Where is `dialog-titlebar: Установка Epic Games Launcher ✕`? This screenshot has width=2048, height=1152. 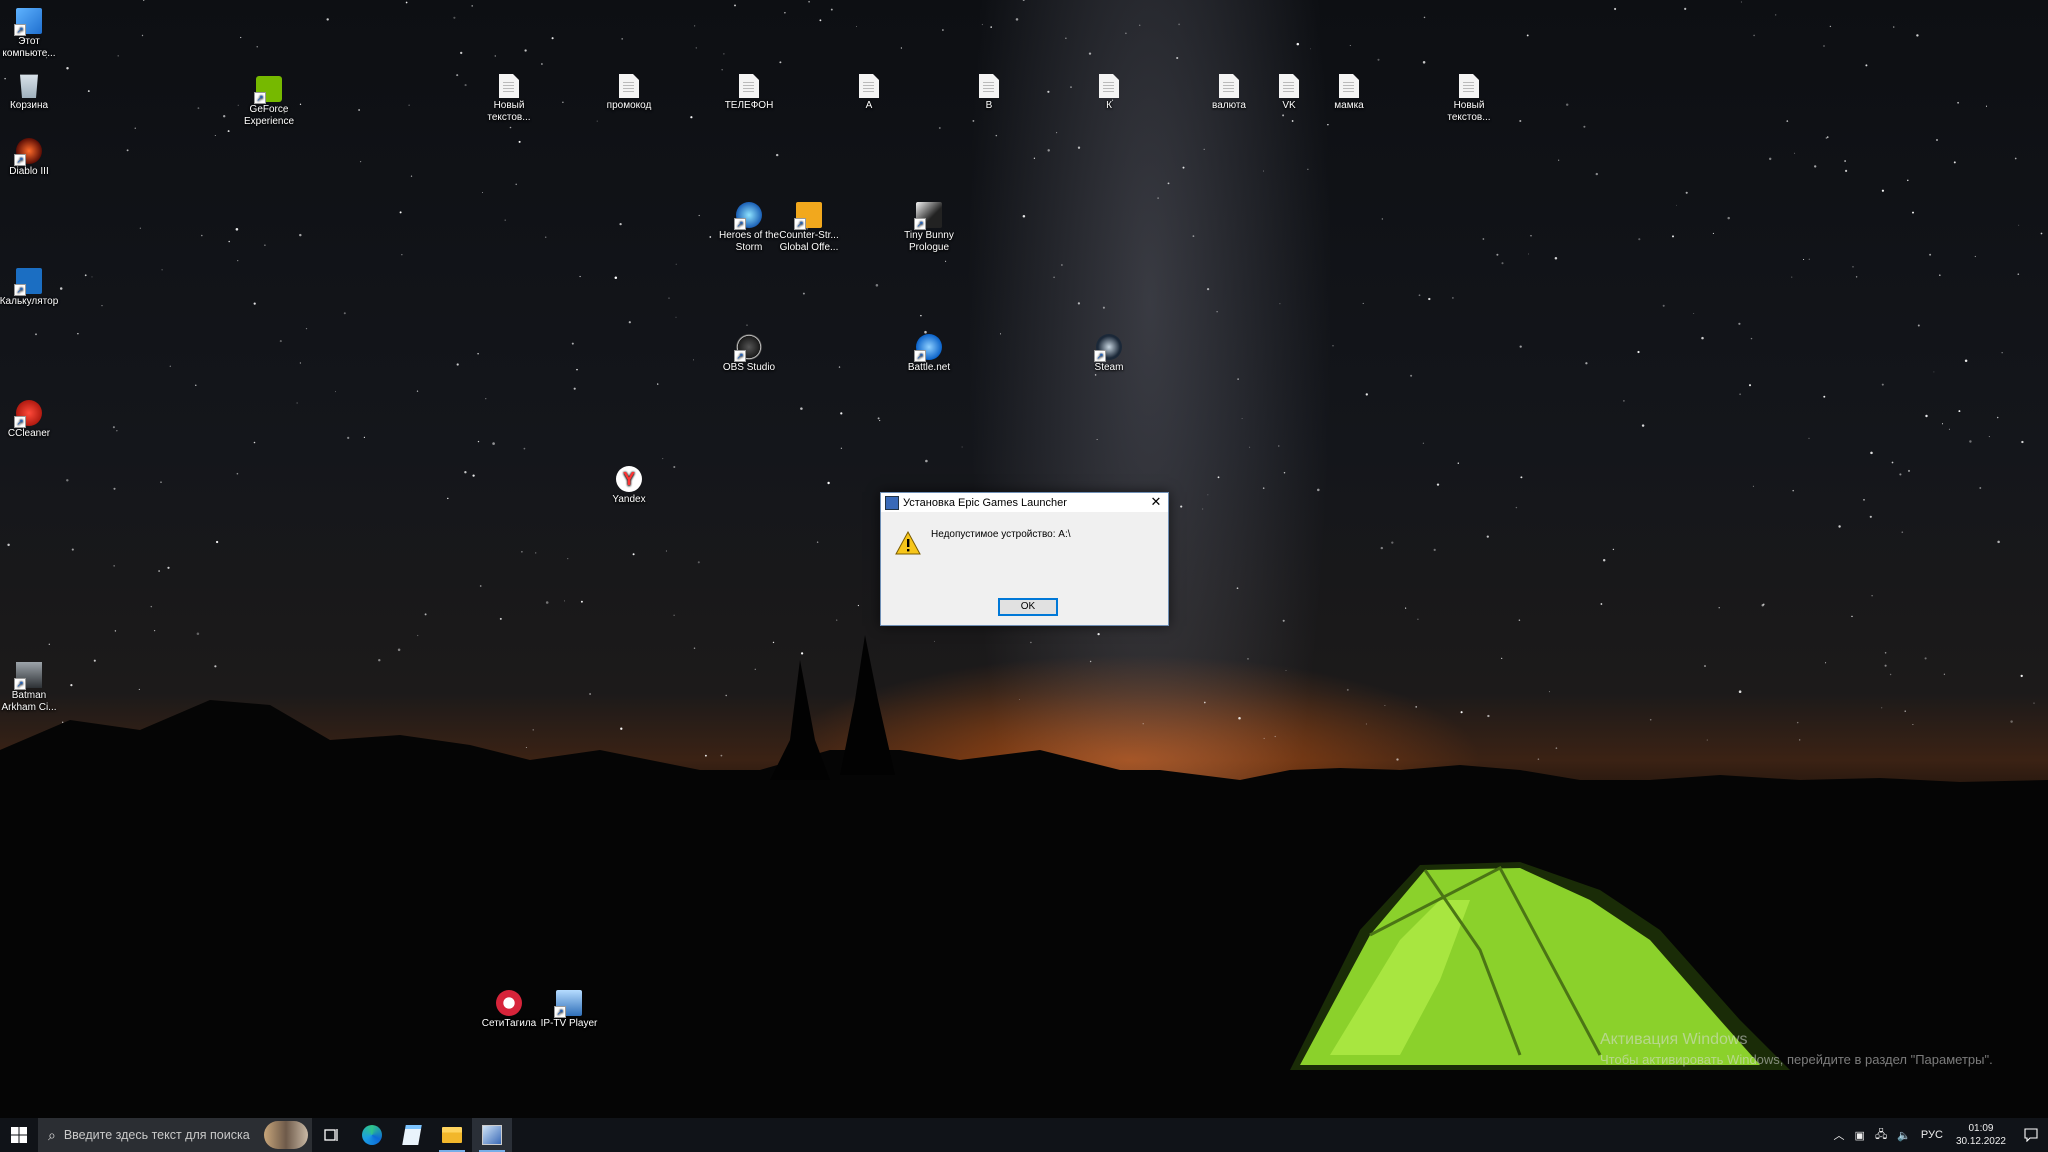
dialog-titlebar: Установка Epic Games Launcher ✕ is located at coordinates (1024, 502).